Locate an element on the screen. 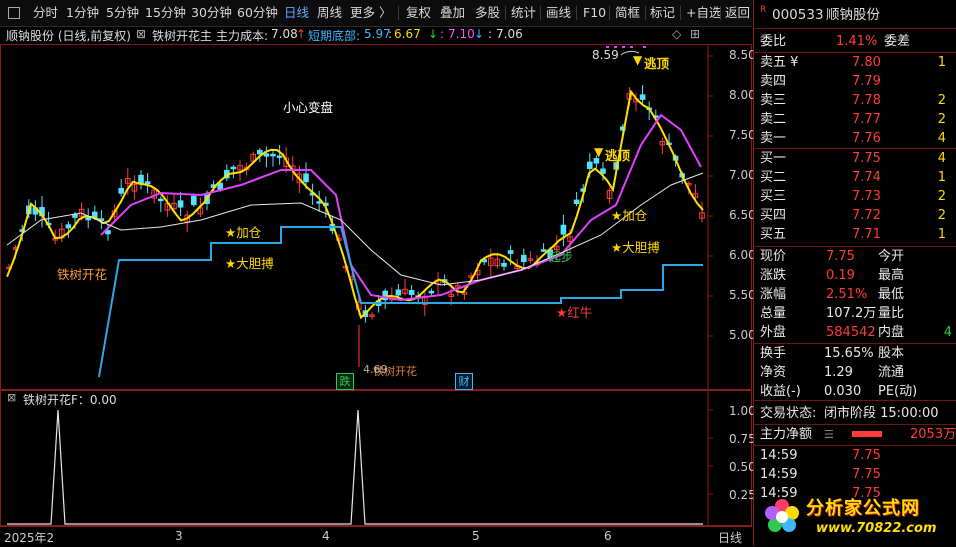  tab-daily: 日线 is located at coordinates (296, 13).